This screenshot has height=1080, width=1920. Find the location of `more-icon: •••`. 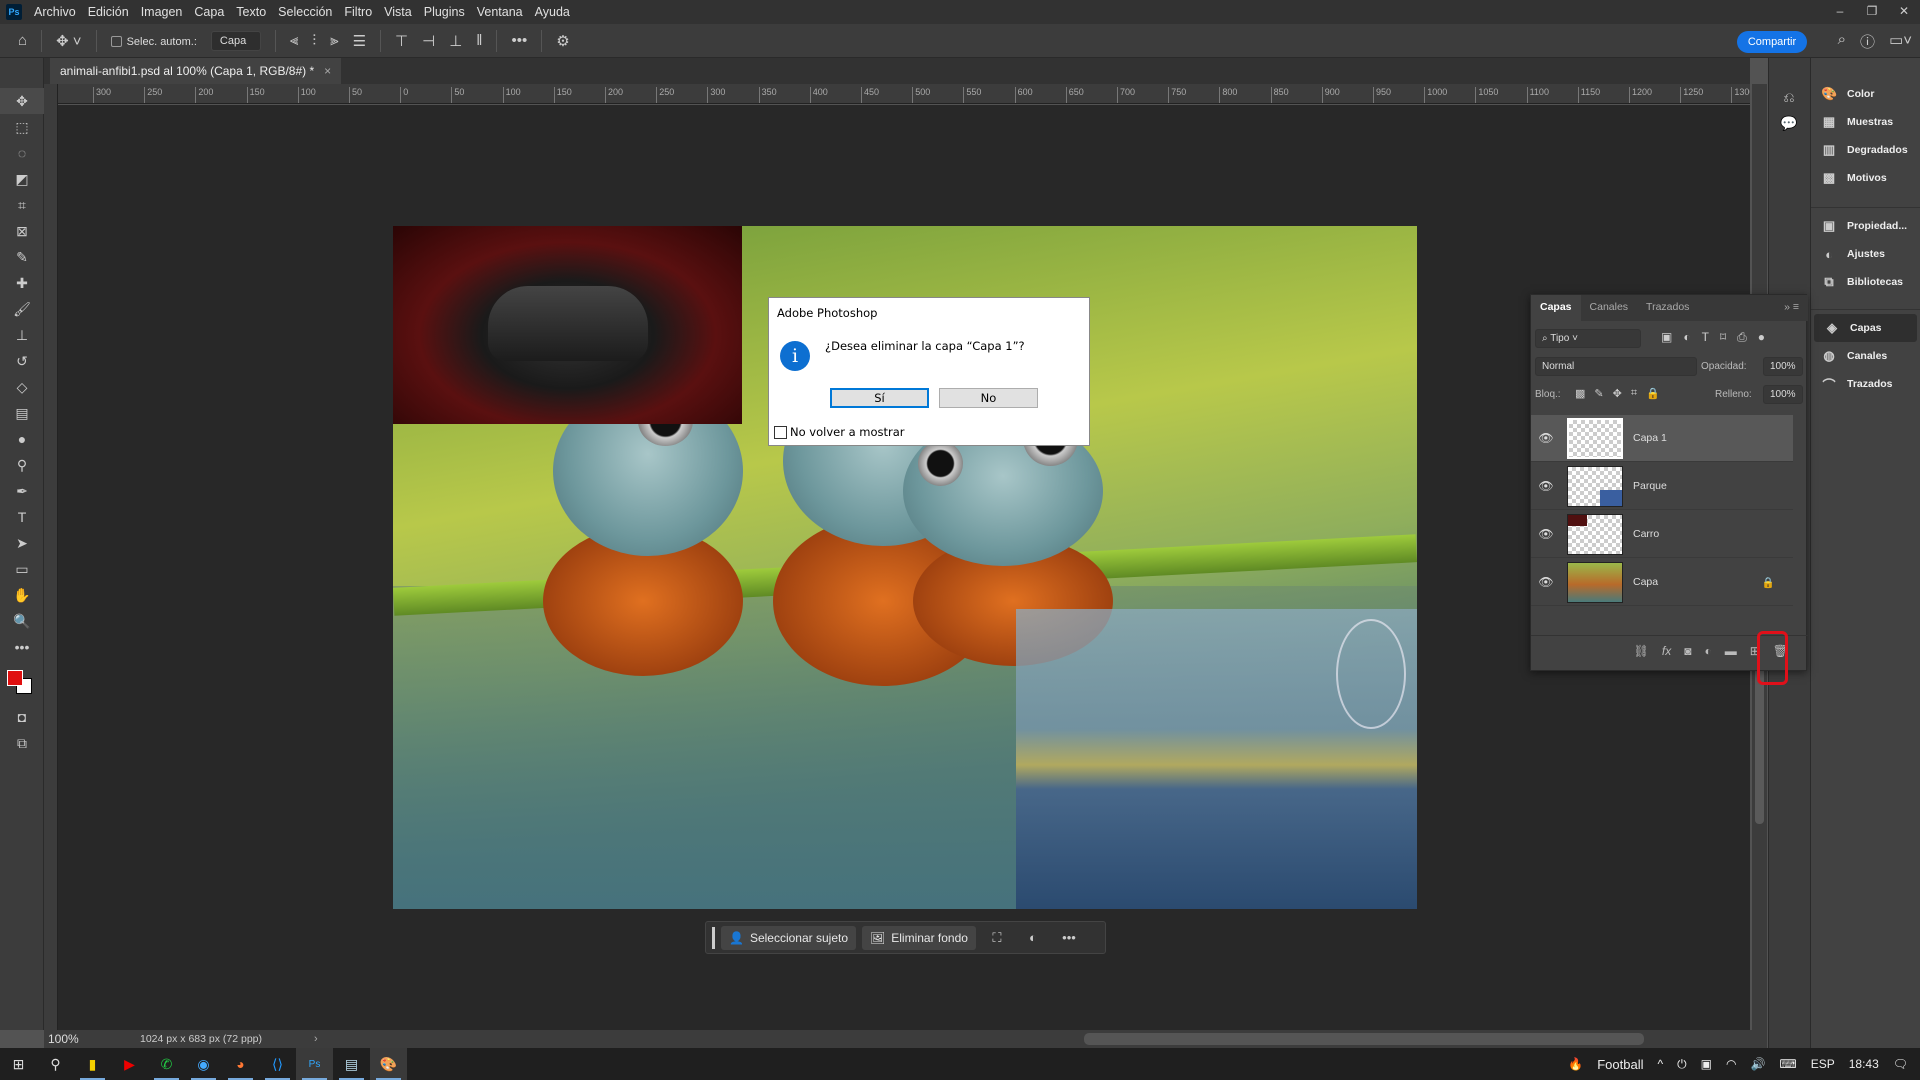

more-icon: ••• is located at coordinates (519, 40).